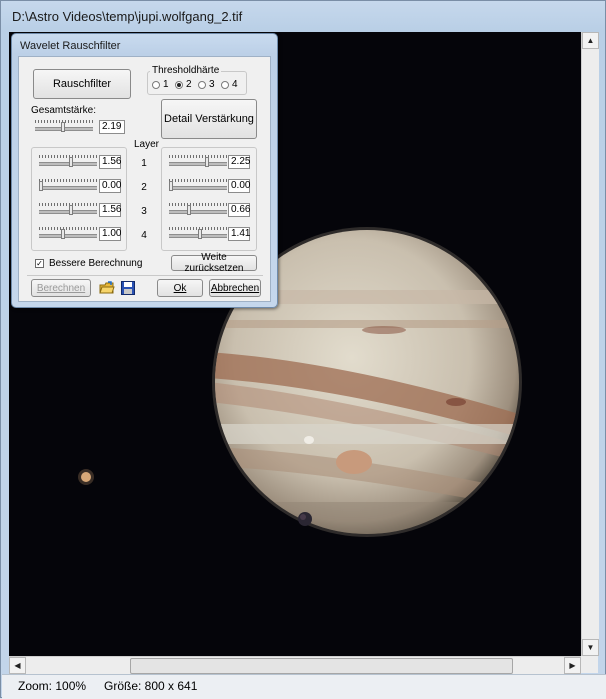  Describe the element at coordinates (239, 234) in the screenshot. I see `right-value-layer-4: 1.41` at that location.